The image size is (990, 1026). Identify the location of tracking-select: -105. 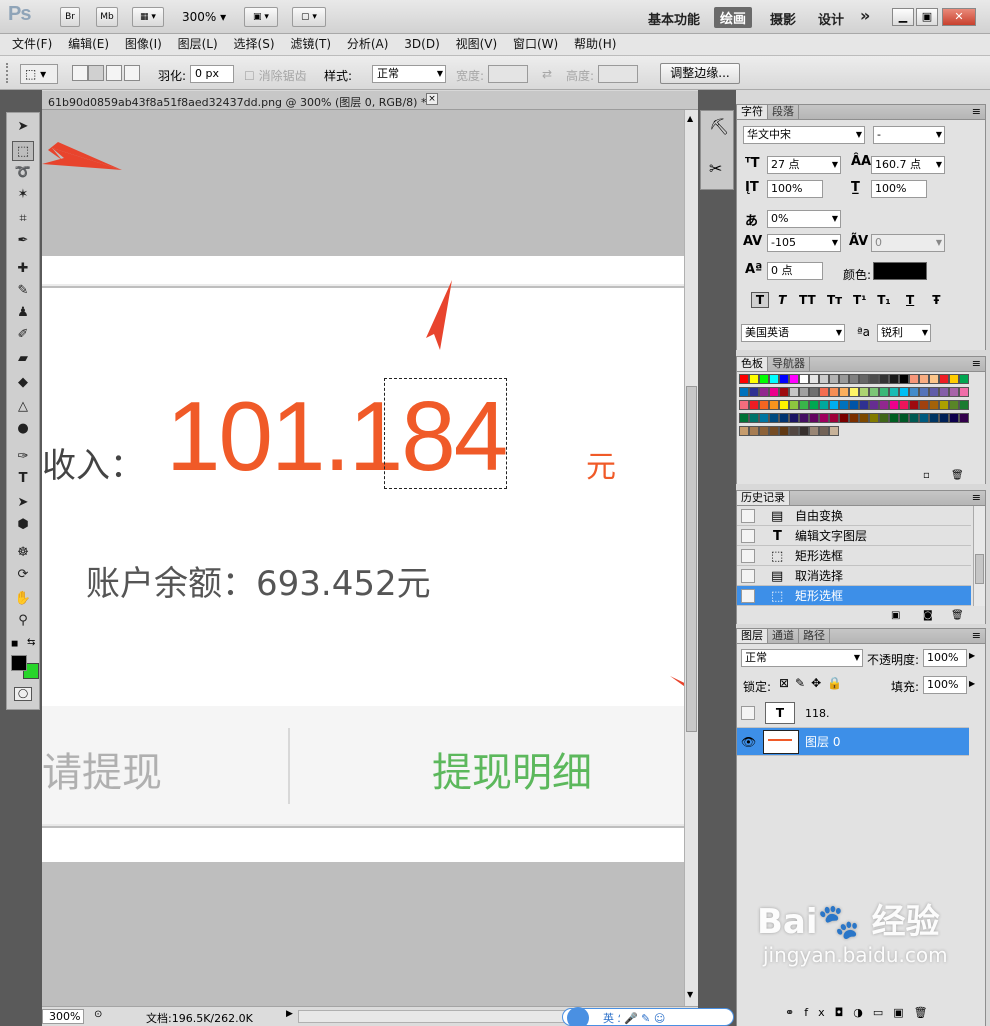
(804, 243).